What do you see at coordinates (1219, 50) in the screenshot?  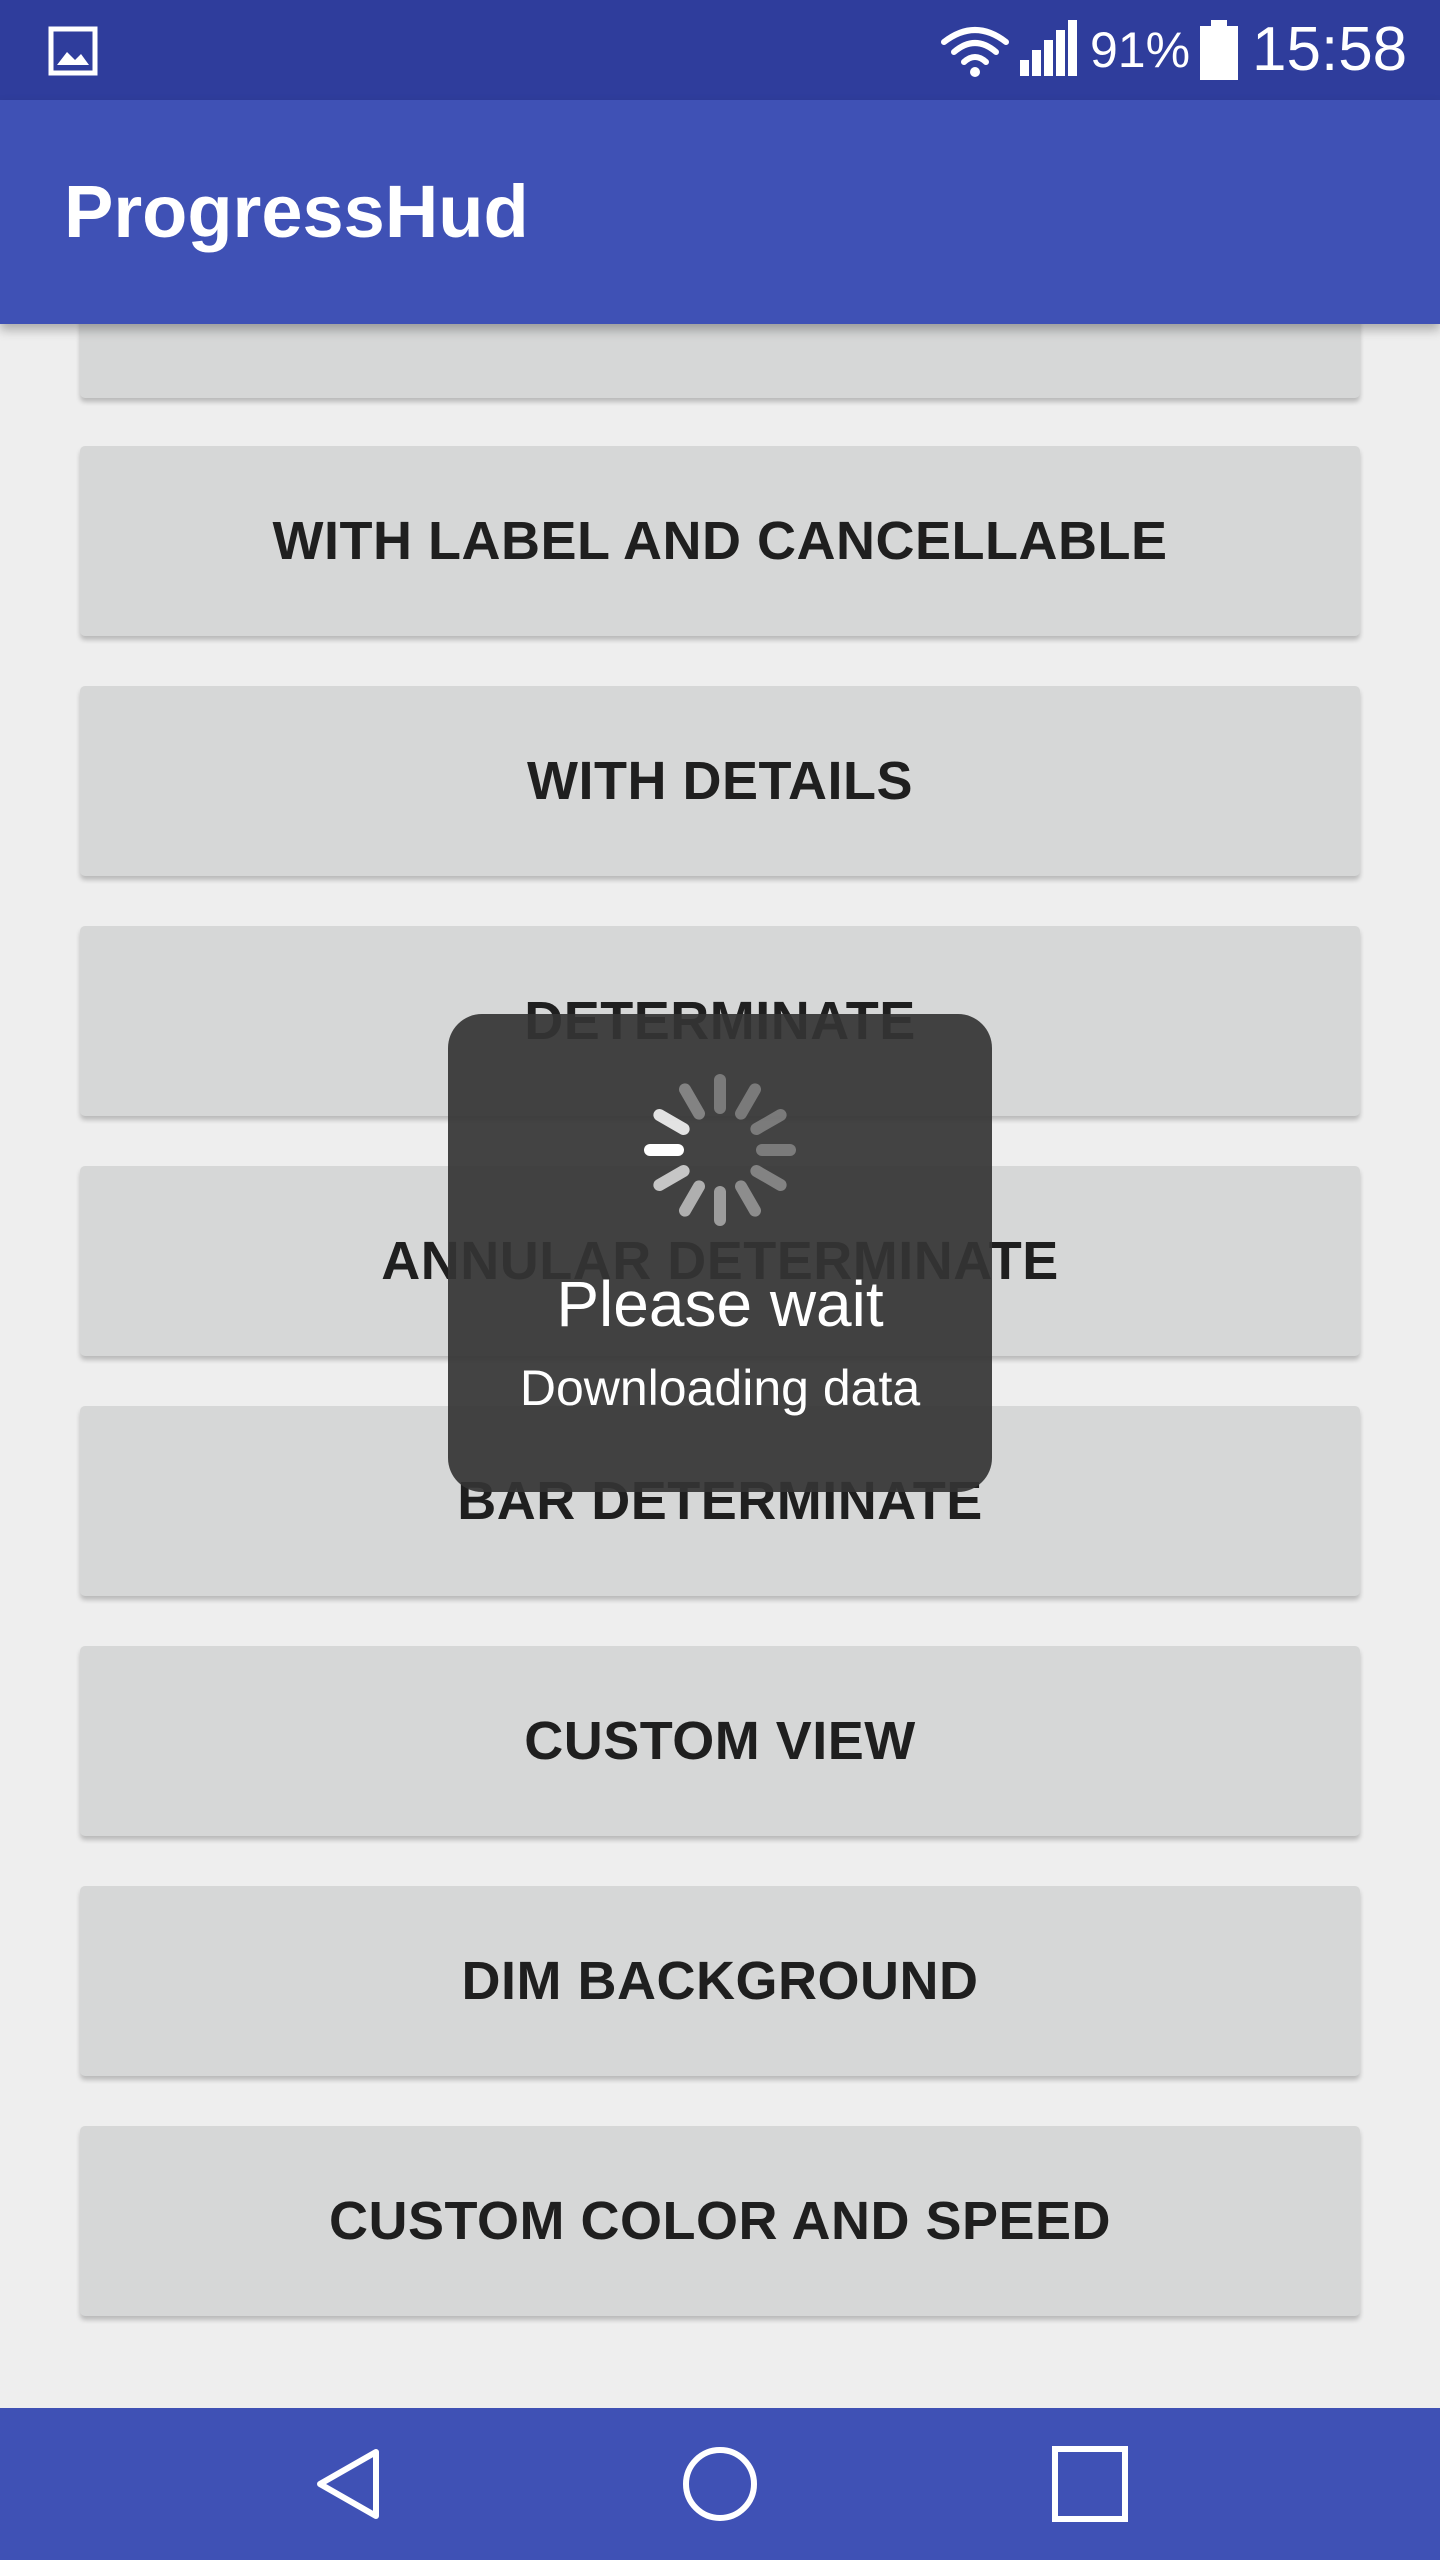 I see `battery-icon` at bounding box center [1219, 50].